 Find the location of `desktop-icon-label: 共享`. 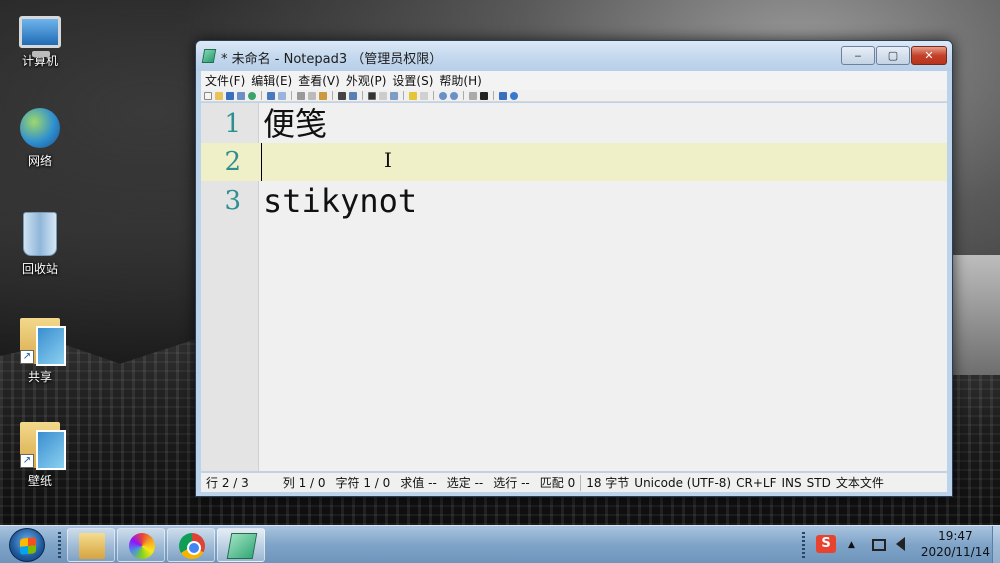

desktop-icon-label: 共享 is located at coordinates (39, 377).